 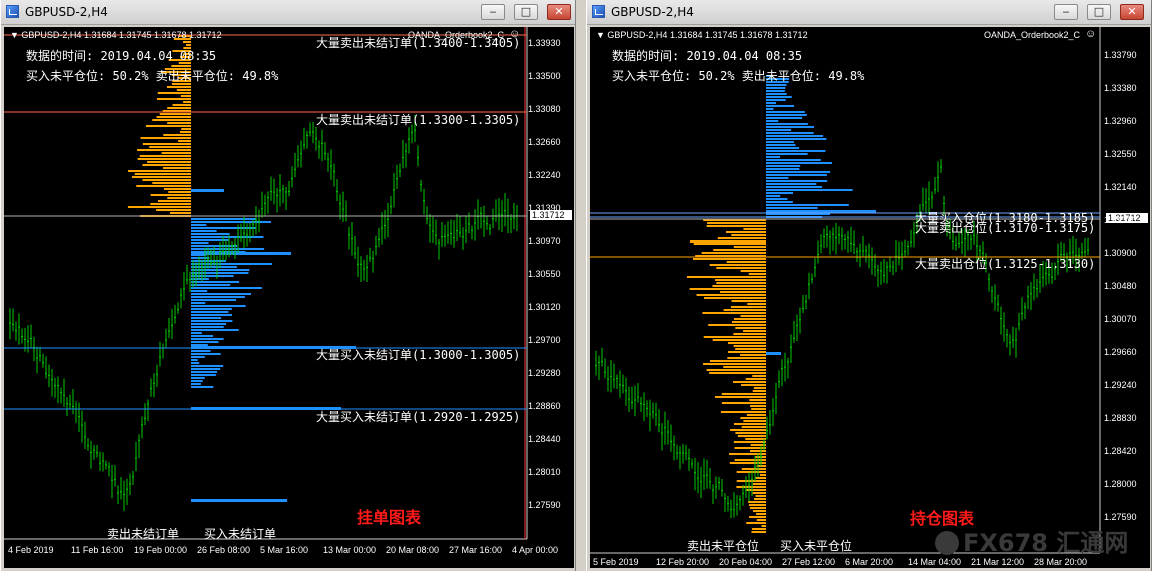 What do you see at coordinates (31, 550) in the screenshot?
I see `date-tick-label: 4 Feb 2019` at bounding box center [31, 550].